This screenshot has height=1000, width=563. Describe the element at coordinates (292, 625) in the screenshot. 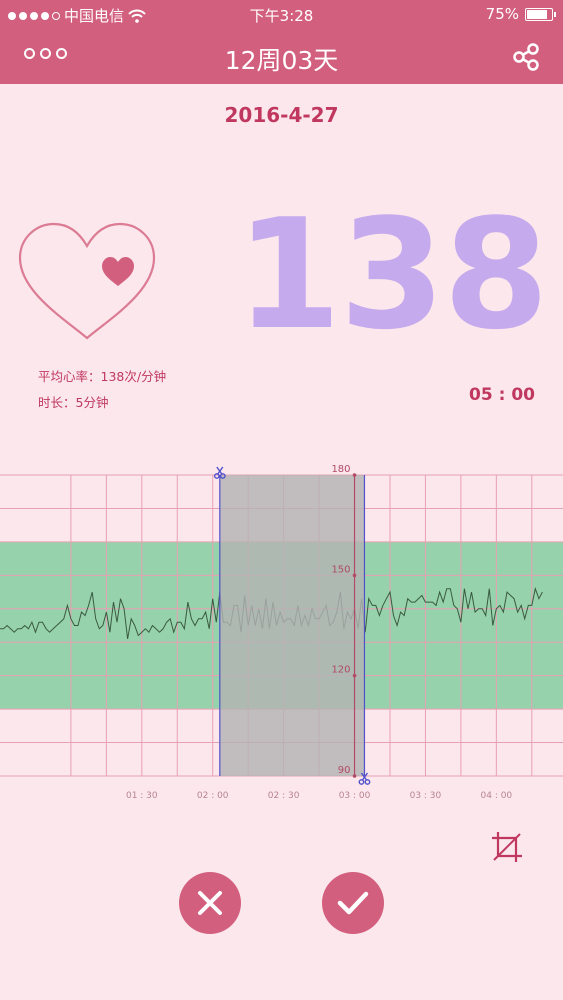

I see `selection-area` at that location.